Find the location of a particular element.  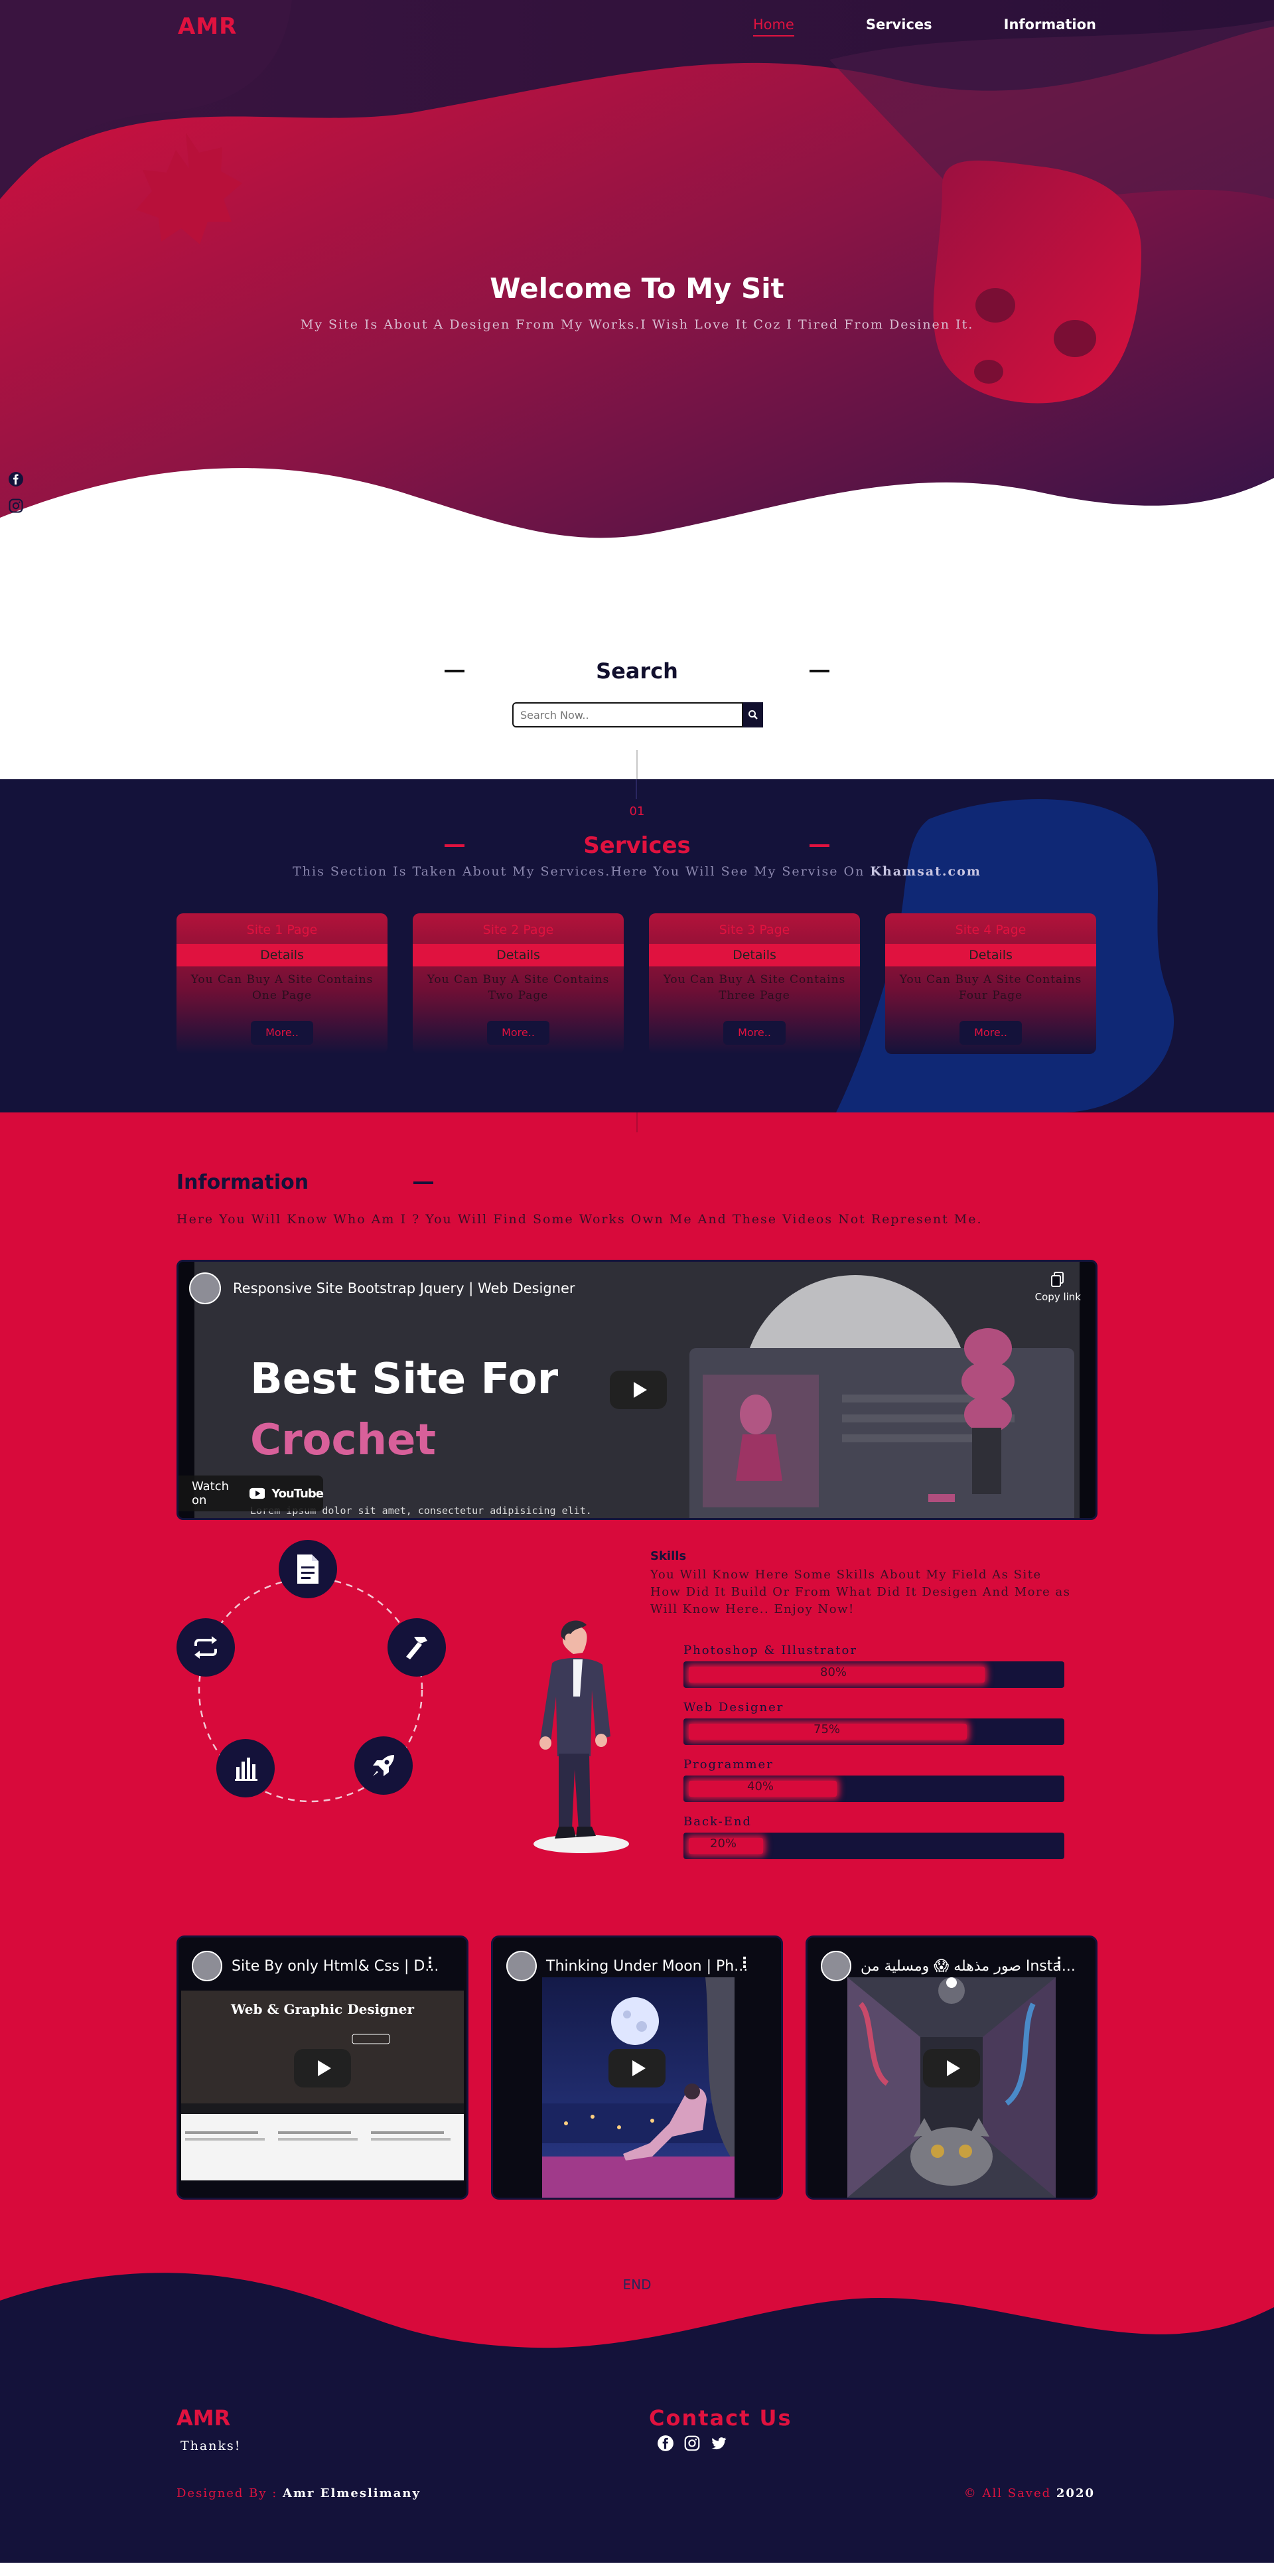

hero-title: Welcome To My Sit is located at coordinates (637, 288).